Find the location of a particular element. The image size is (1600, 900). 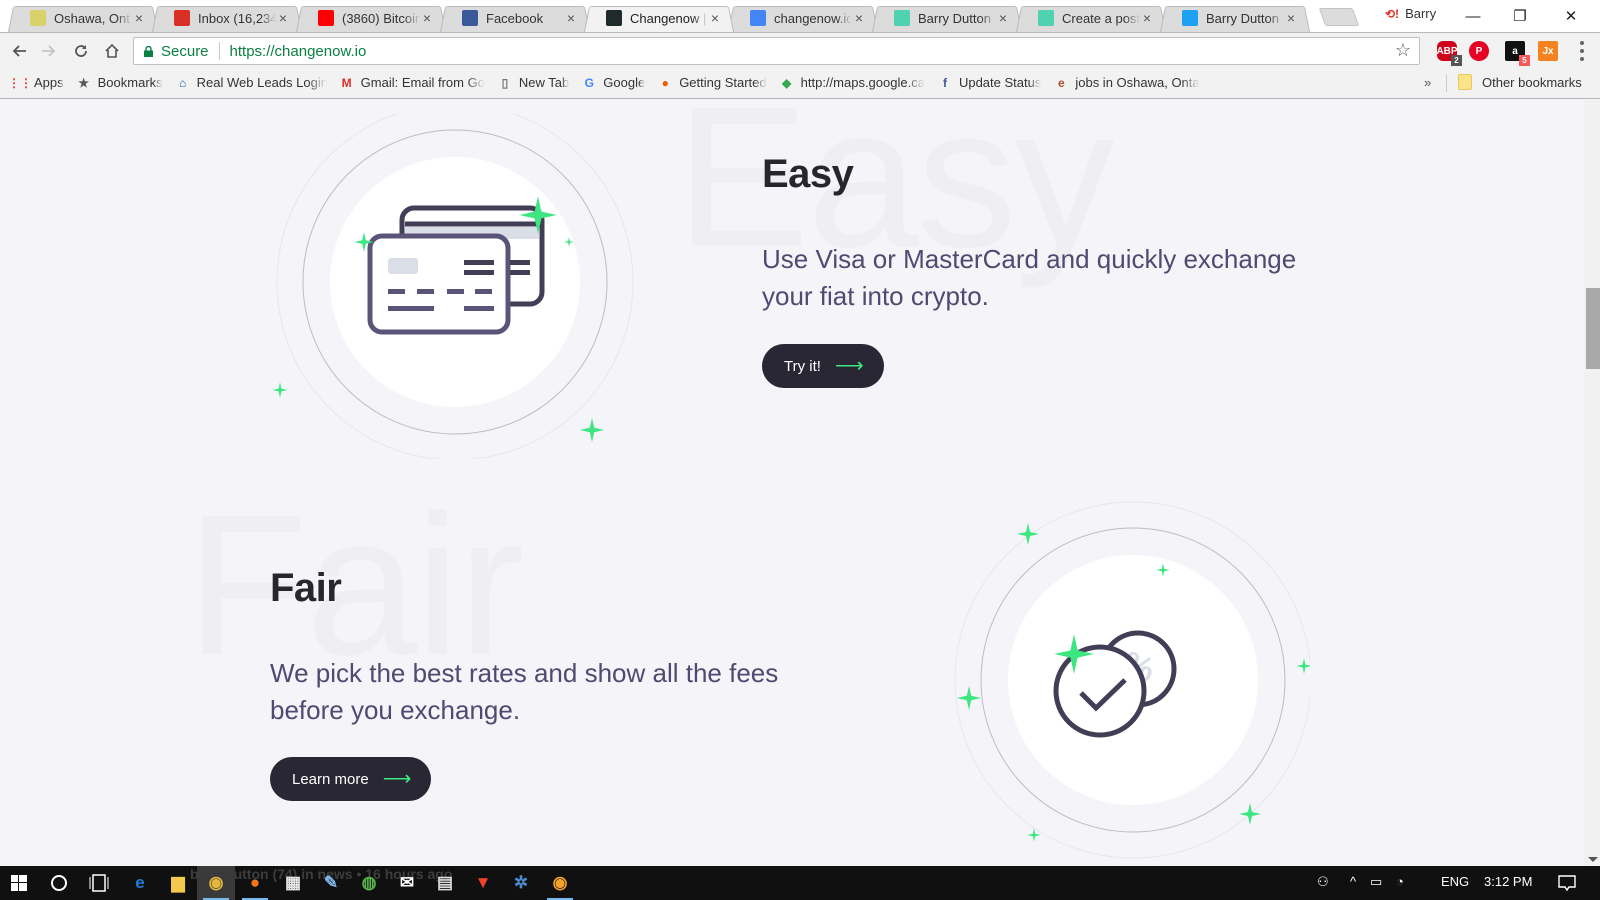

page-scrollbar is located at coordinates (1592, 483).